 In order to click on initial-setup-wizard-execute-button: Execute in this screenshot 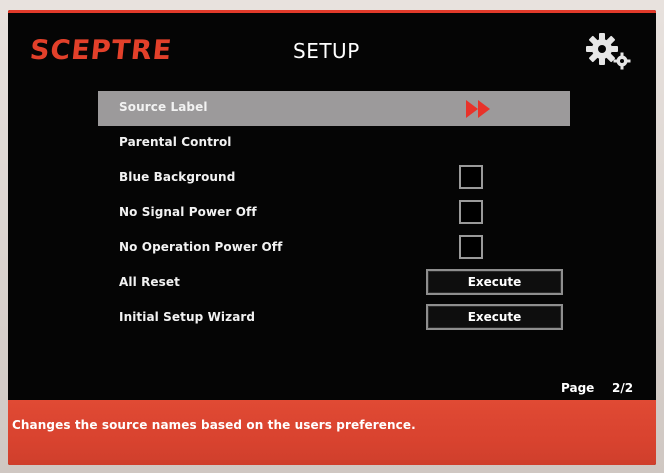, I will do `click(494, 317)`.